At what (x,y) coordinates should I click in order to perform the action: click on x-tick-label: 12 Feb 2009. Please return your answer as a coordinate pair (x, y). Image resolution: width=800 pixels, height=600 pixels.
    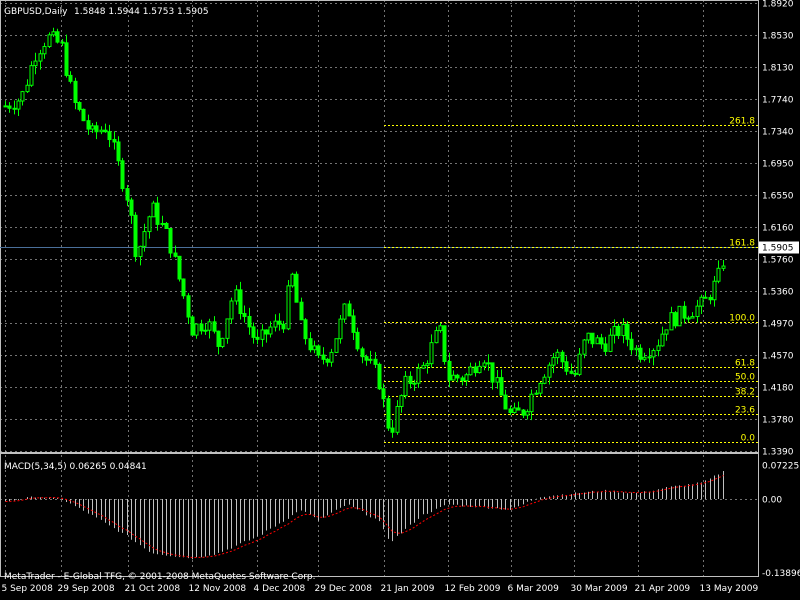
    Looking at the image, I should click on (473, 589).